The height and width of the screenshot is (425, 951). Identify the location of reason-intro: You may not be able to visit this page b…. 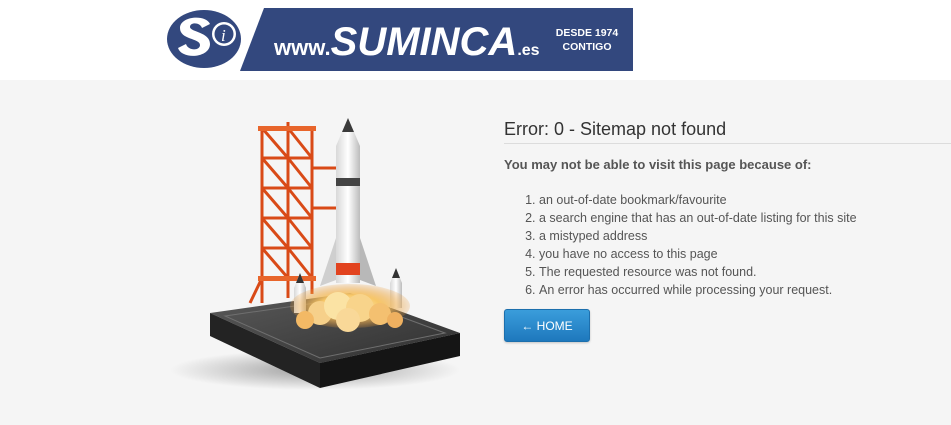
(658, 164).